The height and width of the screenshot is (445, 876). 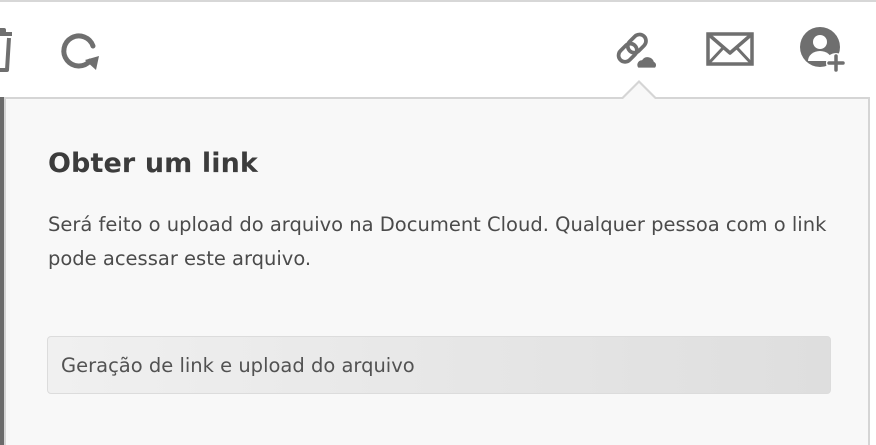 I want to click on redo-icon, so click(x=81, y=50).